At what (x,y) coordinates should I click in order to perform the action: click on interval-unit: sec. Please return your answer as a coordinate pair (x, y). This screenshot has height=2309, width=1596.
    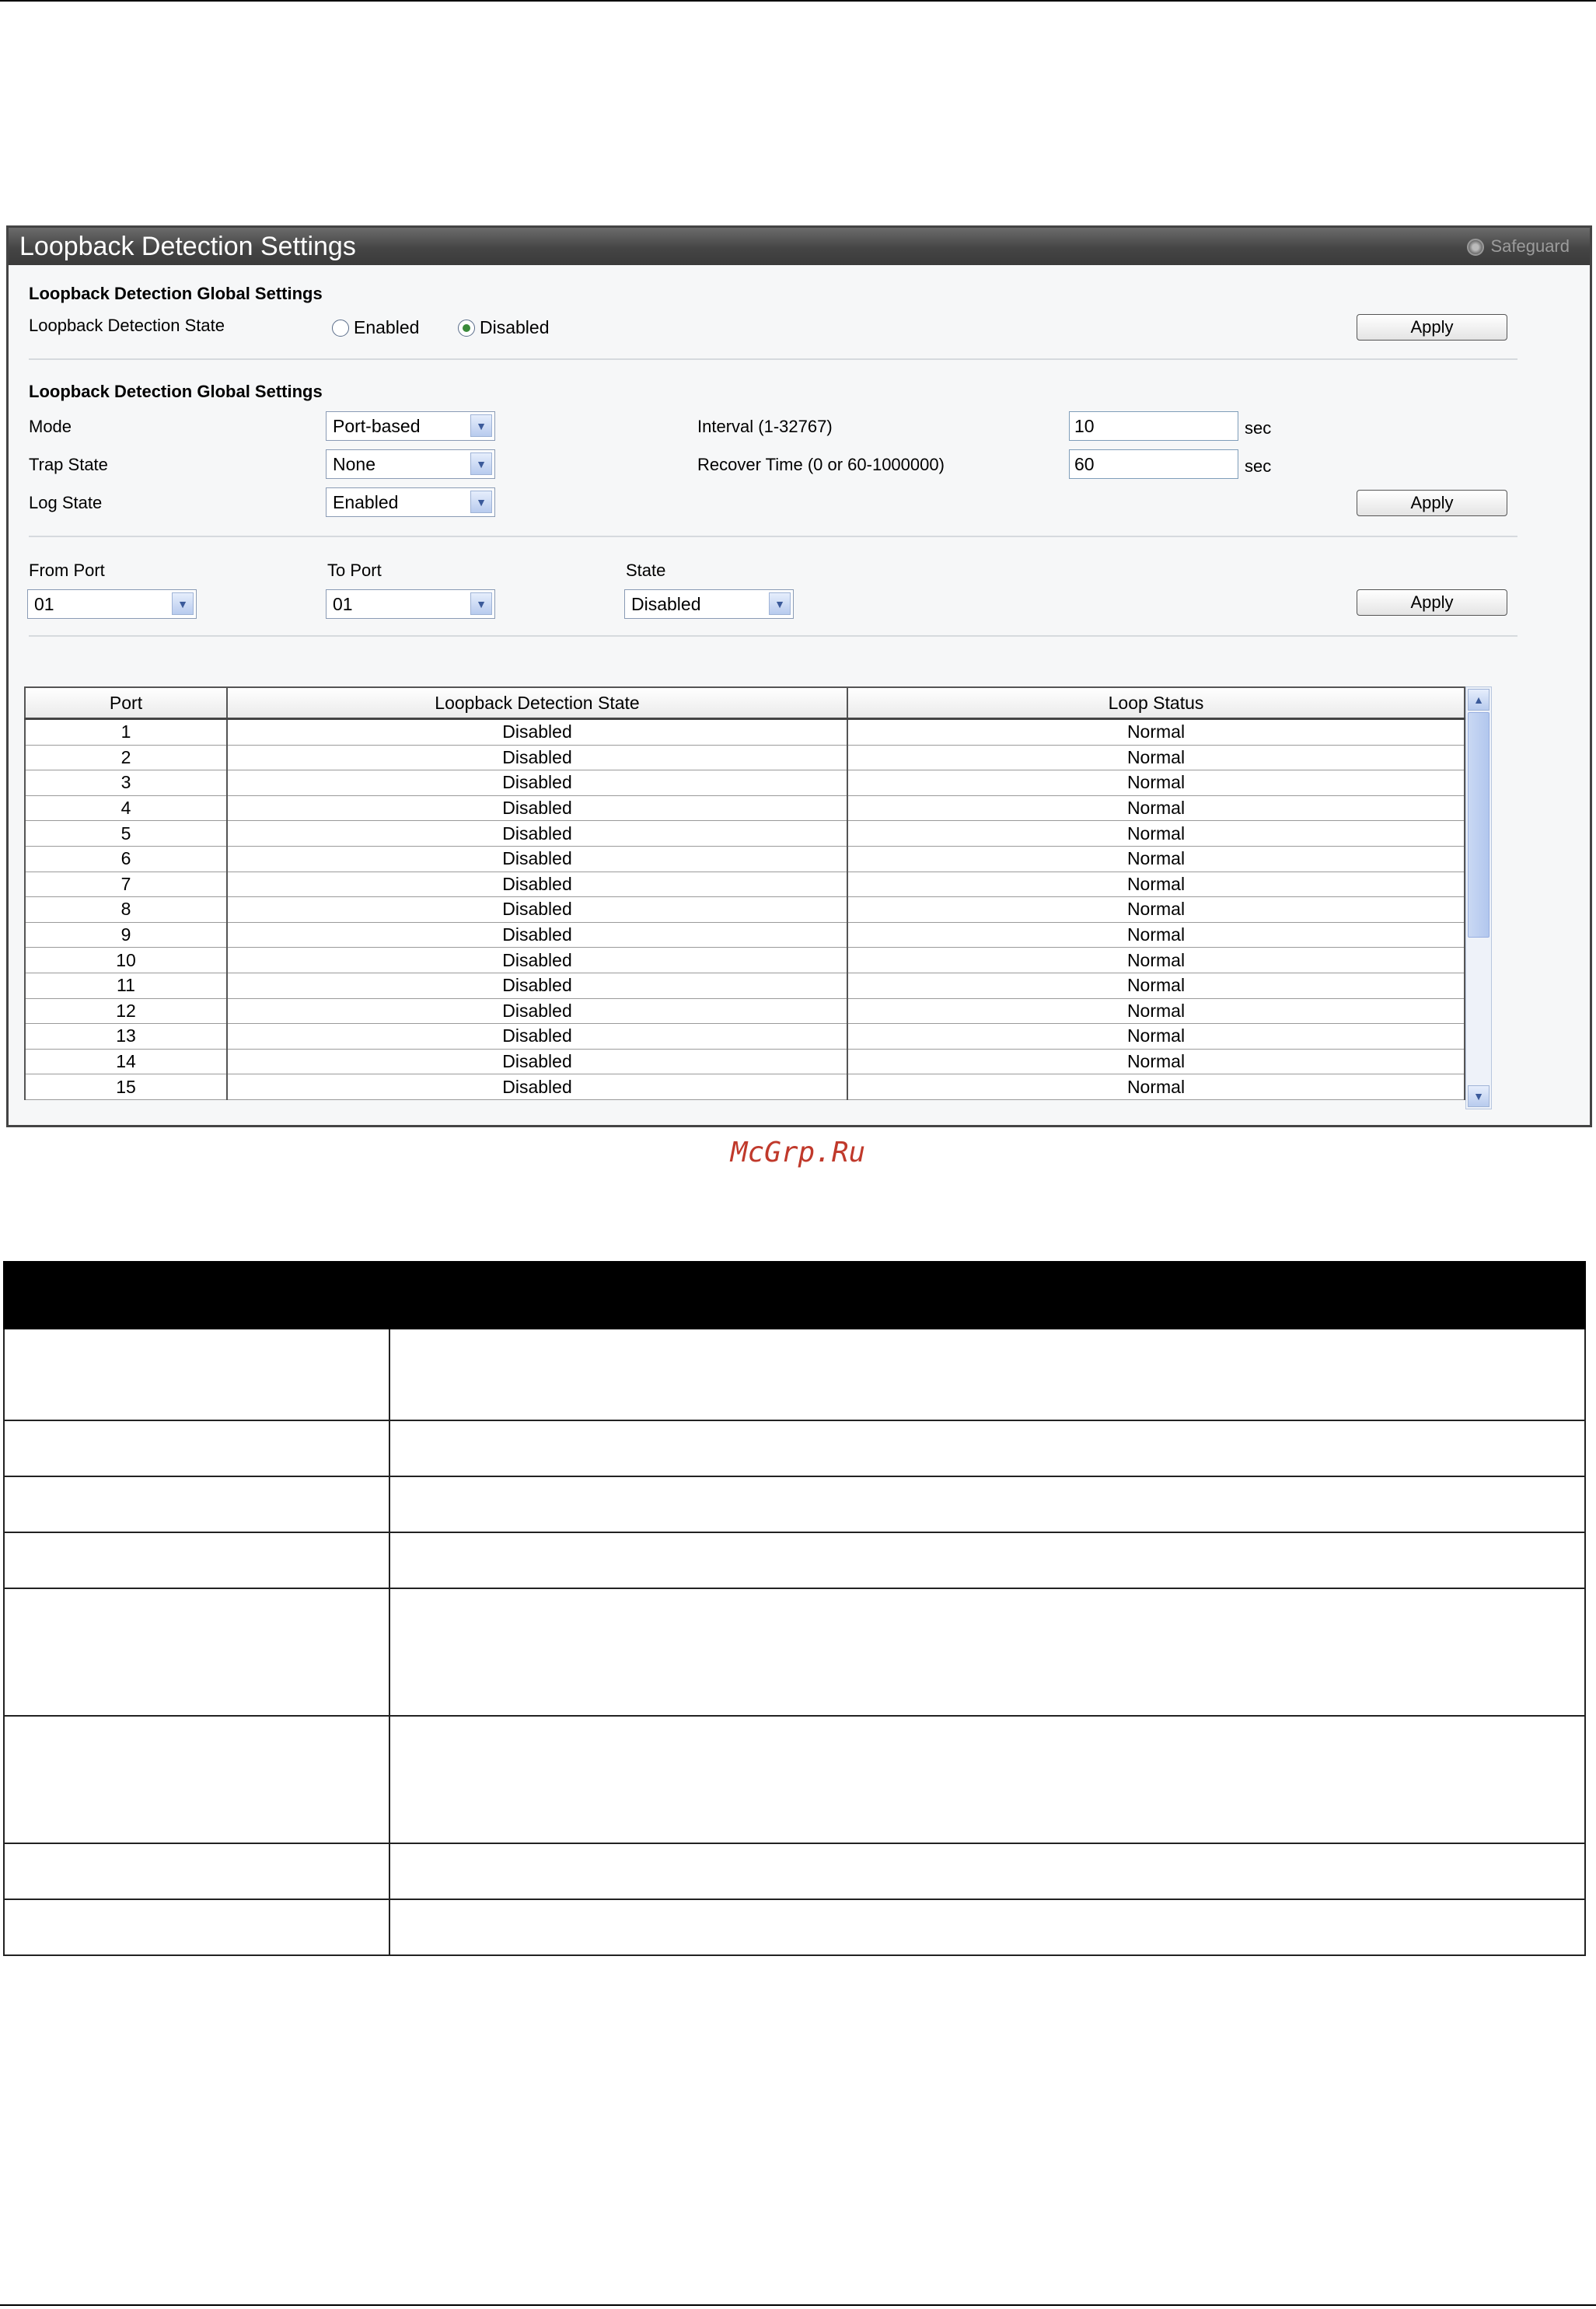
    Looking at the image, I should click on (1258, 428).